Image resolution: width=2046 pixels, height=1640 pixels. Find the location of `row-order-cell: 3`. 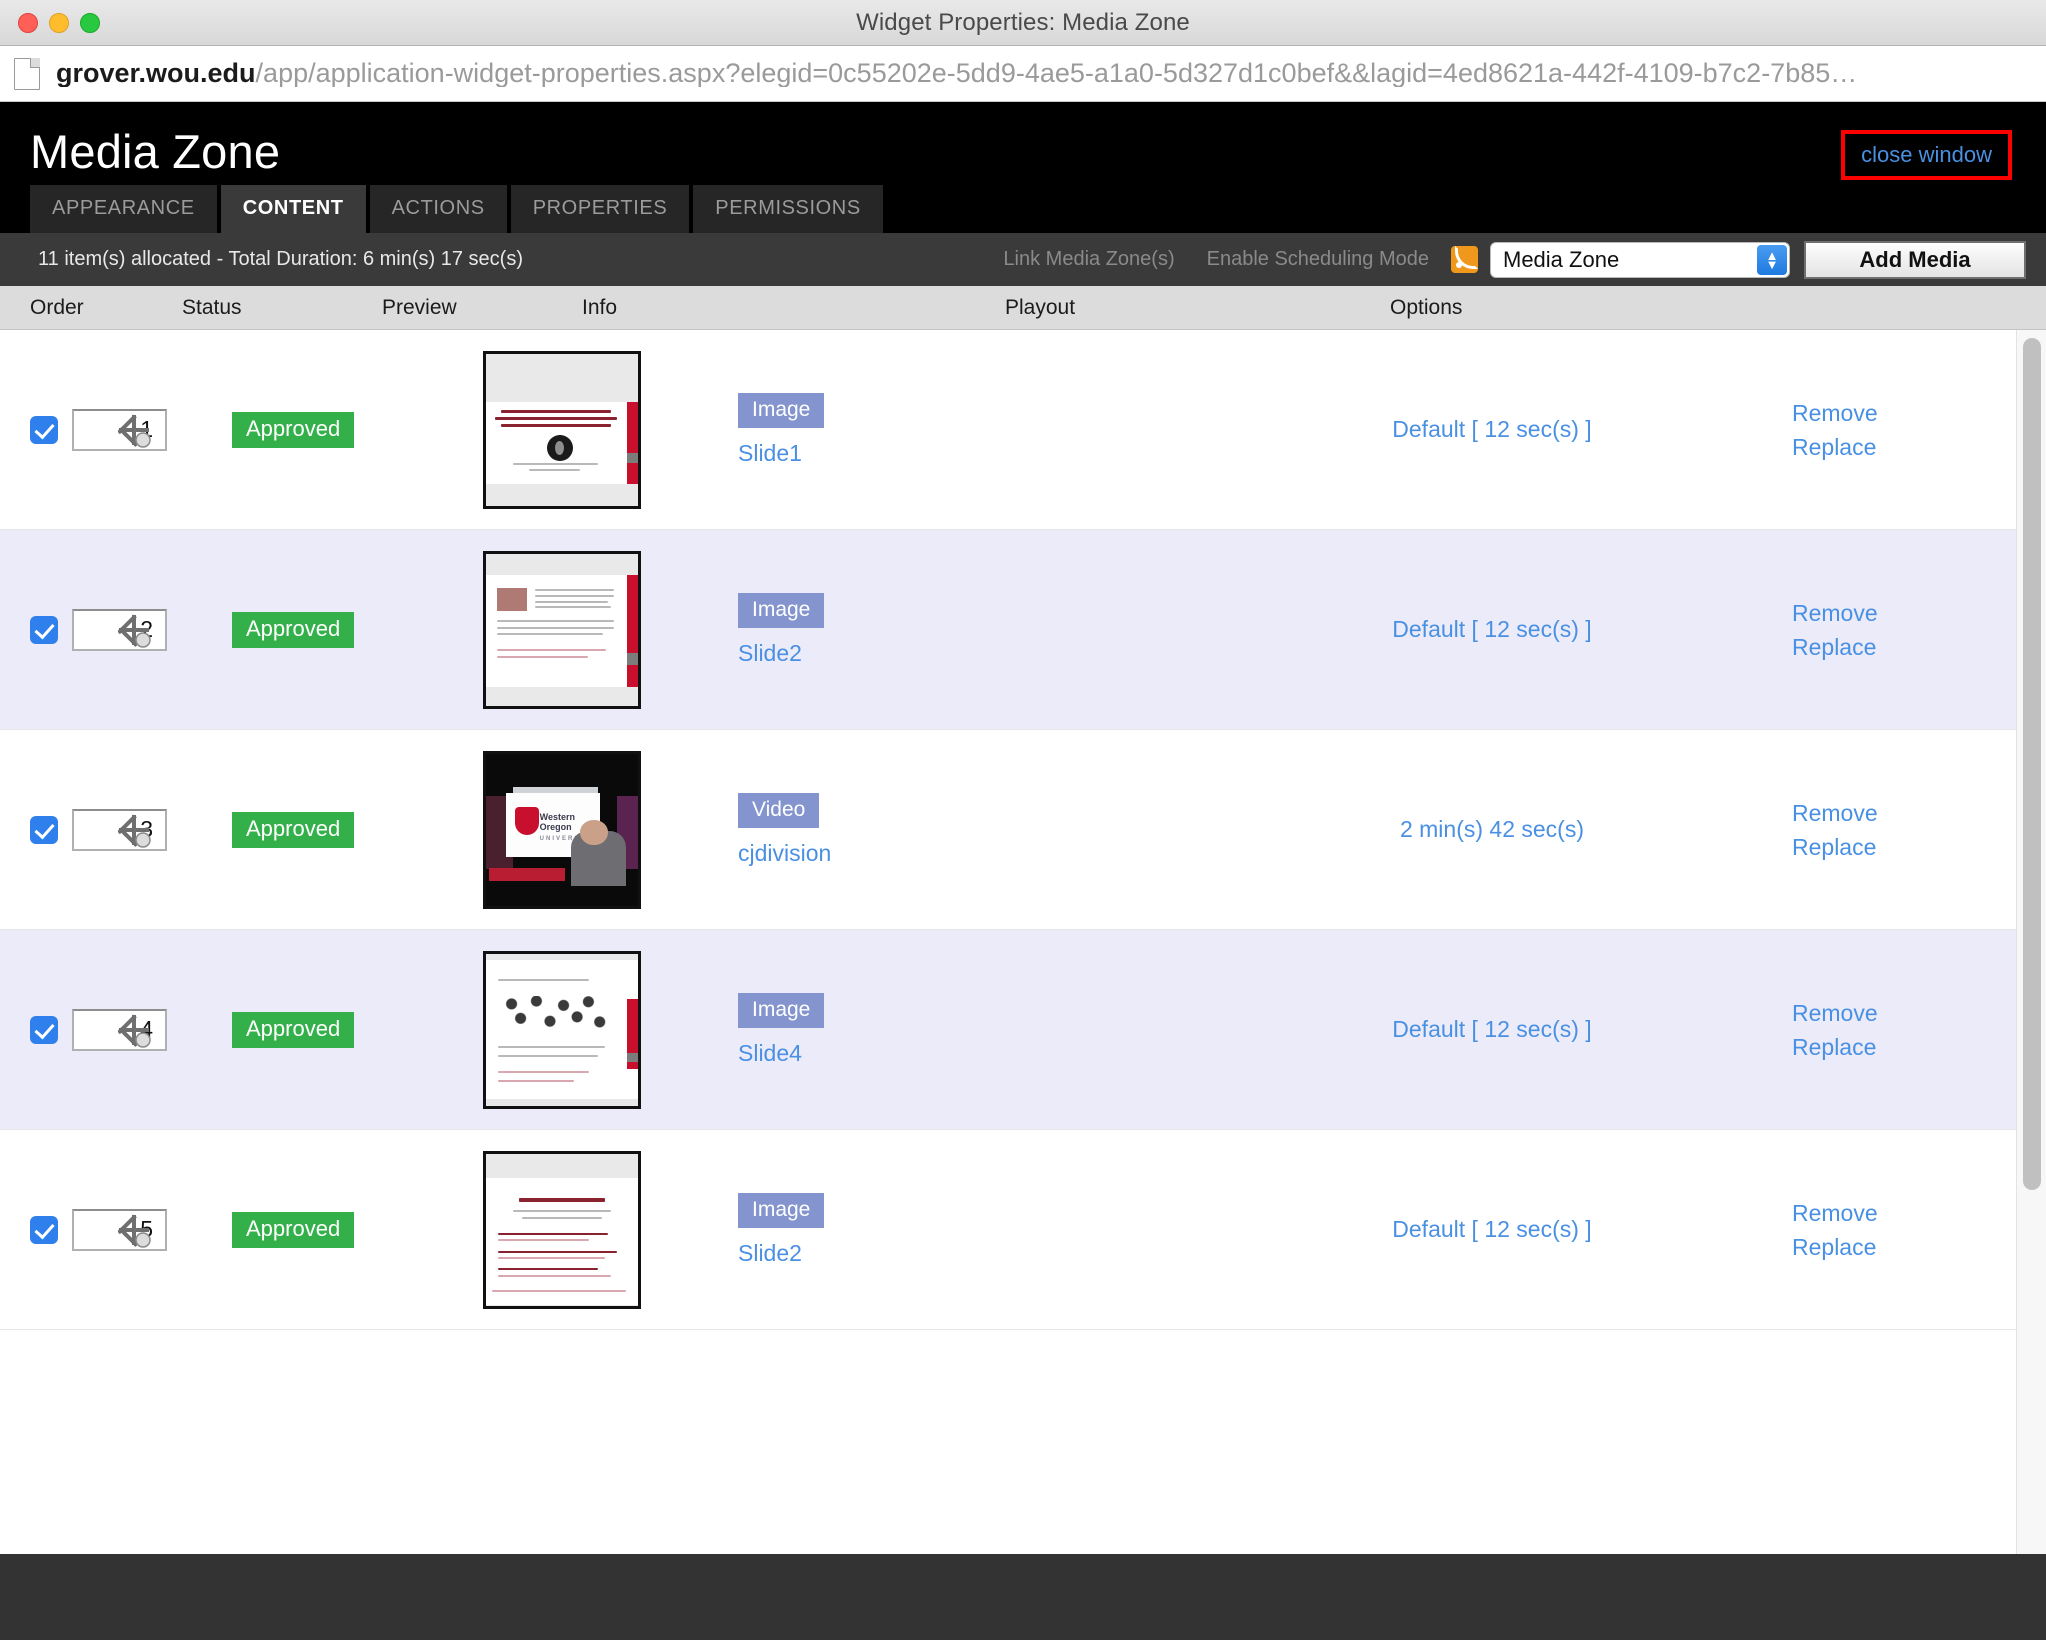

row-order-cell: 3 is located at coordinates (116, 829).